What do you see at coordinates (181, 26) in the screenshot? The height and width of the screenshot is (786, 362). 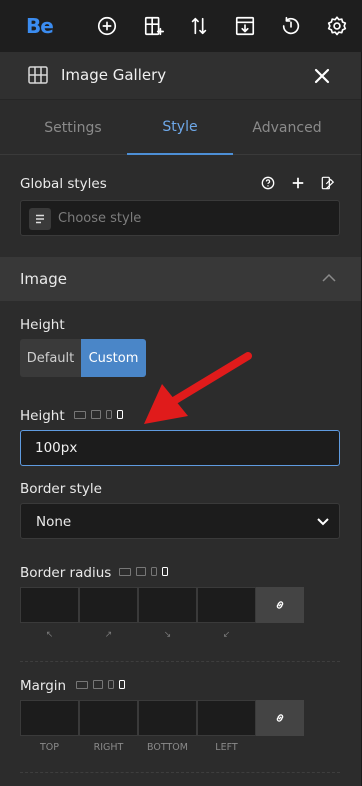 I see `top-toolbar: Be` at bounding box center [181, 26].